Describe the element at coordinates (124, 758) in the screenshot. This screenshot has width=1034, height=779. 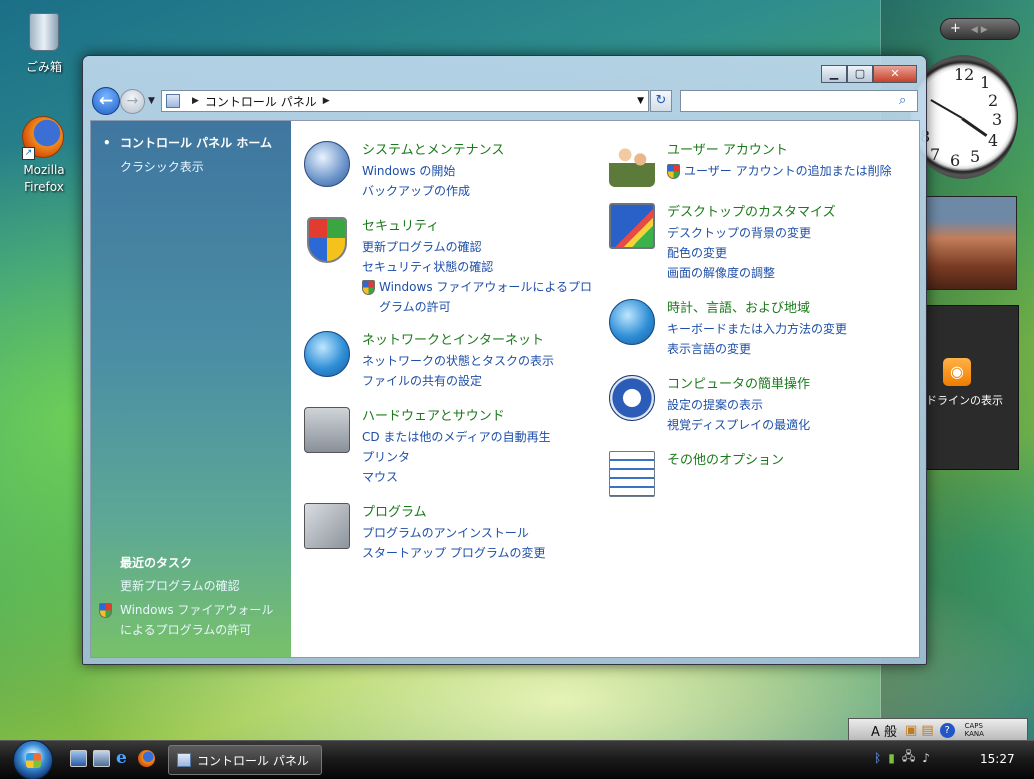
I see `internet-explorer-icon: e` at that location.